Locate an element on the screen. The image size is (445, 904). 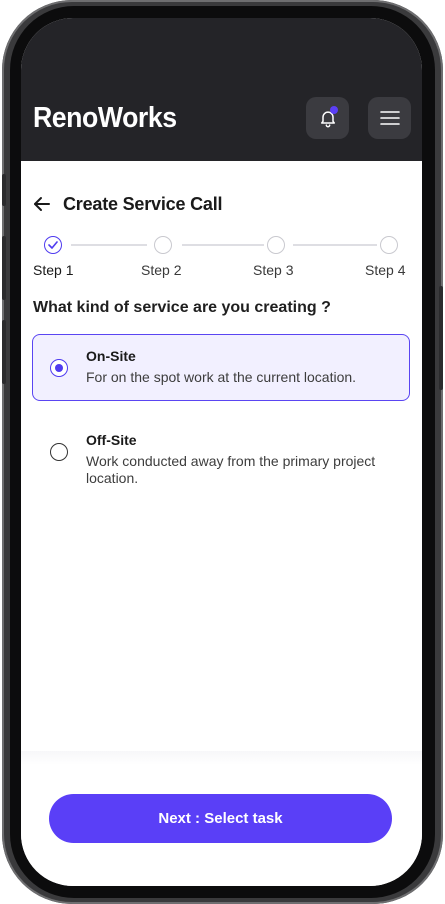
silent-switch is located at coordinates (4, 190).